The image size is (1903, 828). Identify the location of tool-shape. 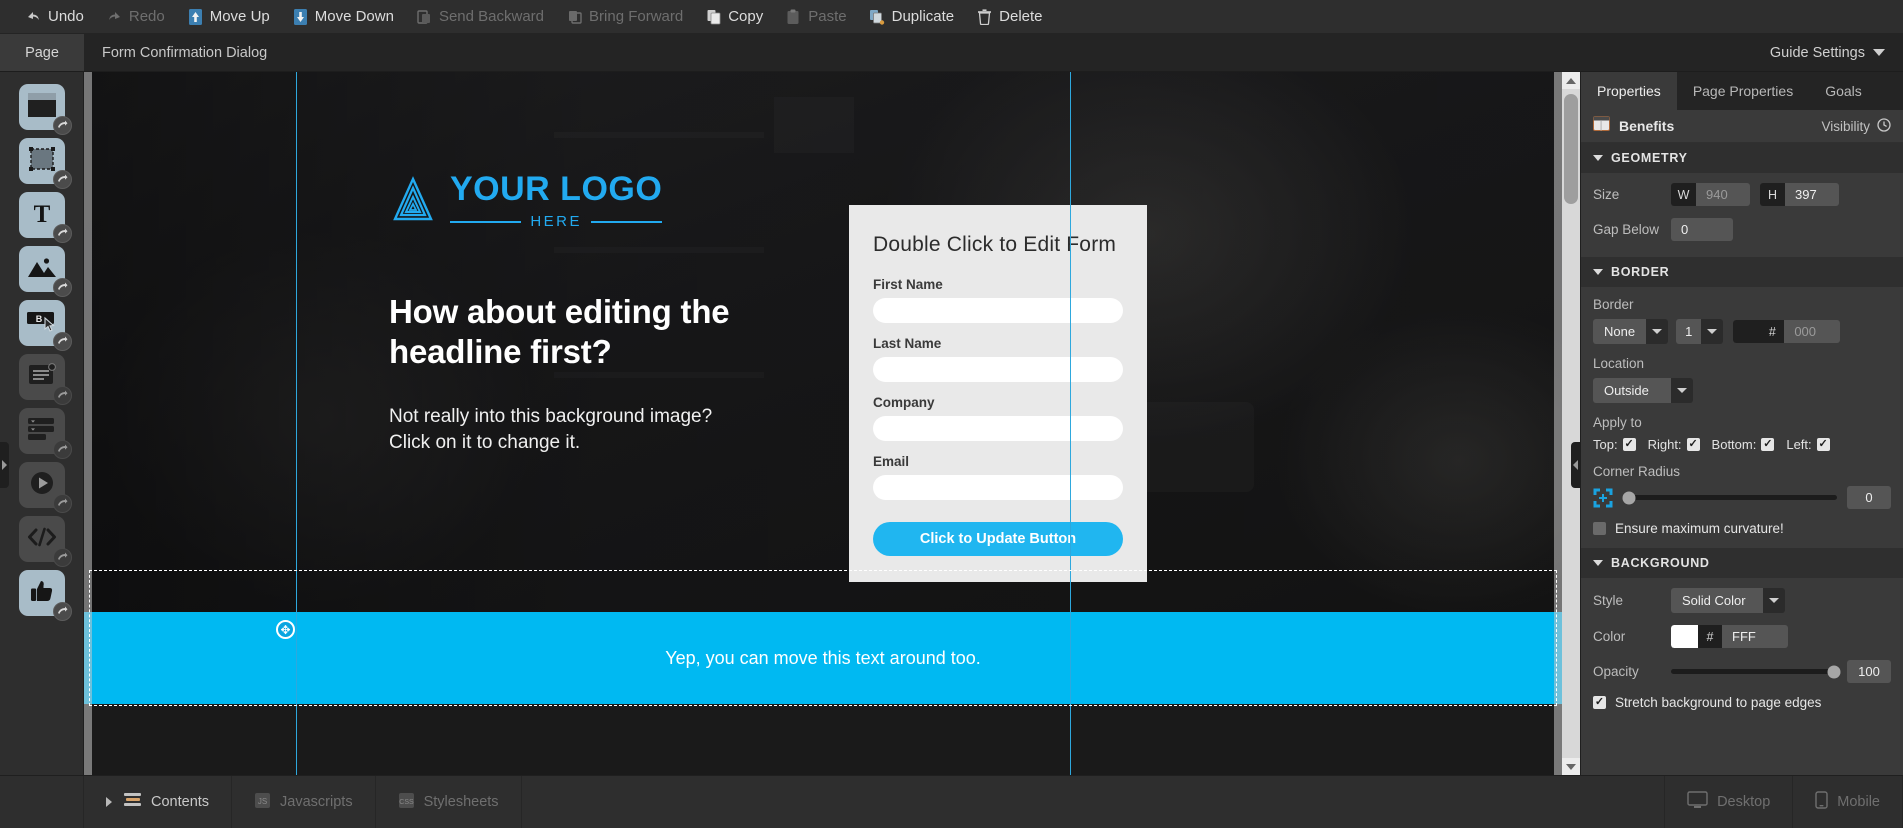
(45, 163).